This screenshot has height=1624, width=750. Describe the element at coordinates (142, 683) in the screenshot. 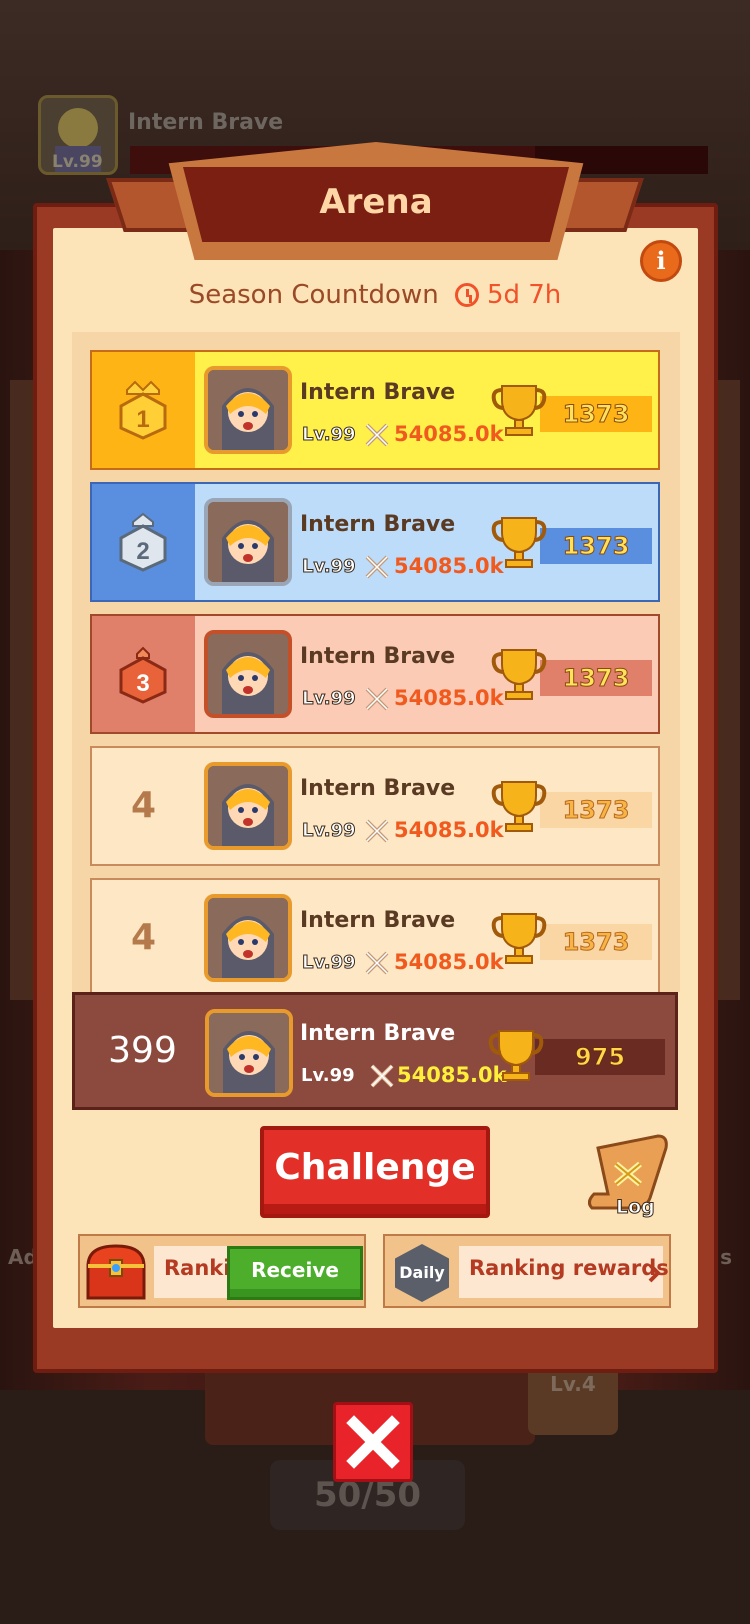

I see `svg-text: 3` at that location.